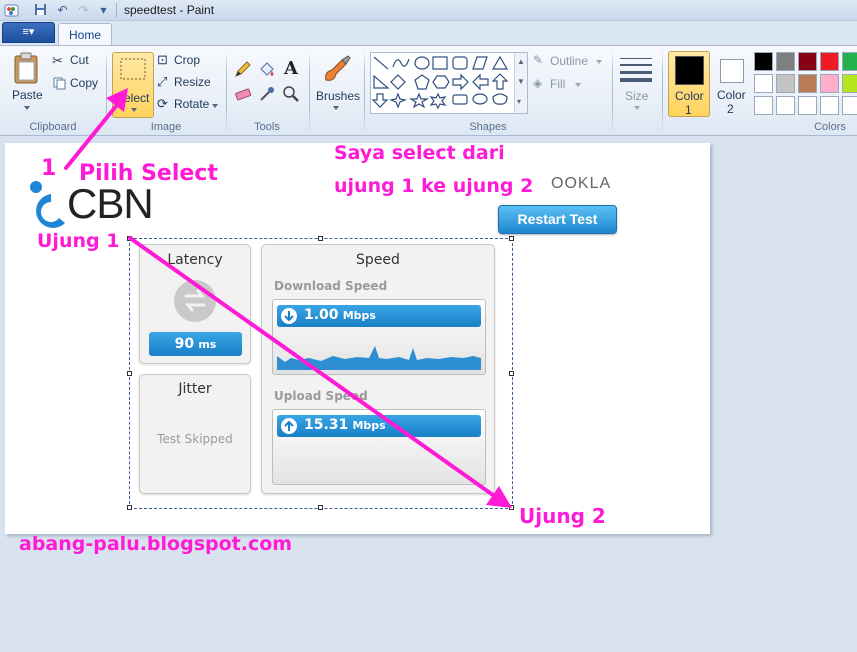 This screenshot has width=857, height=652. I want to click on undo-icon: ↶, so click(62, 10).